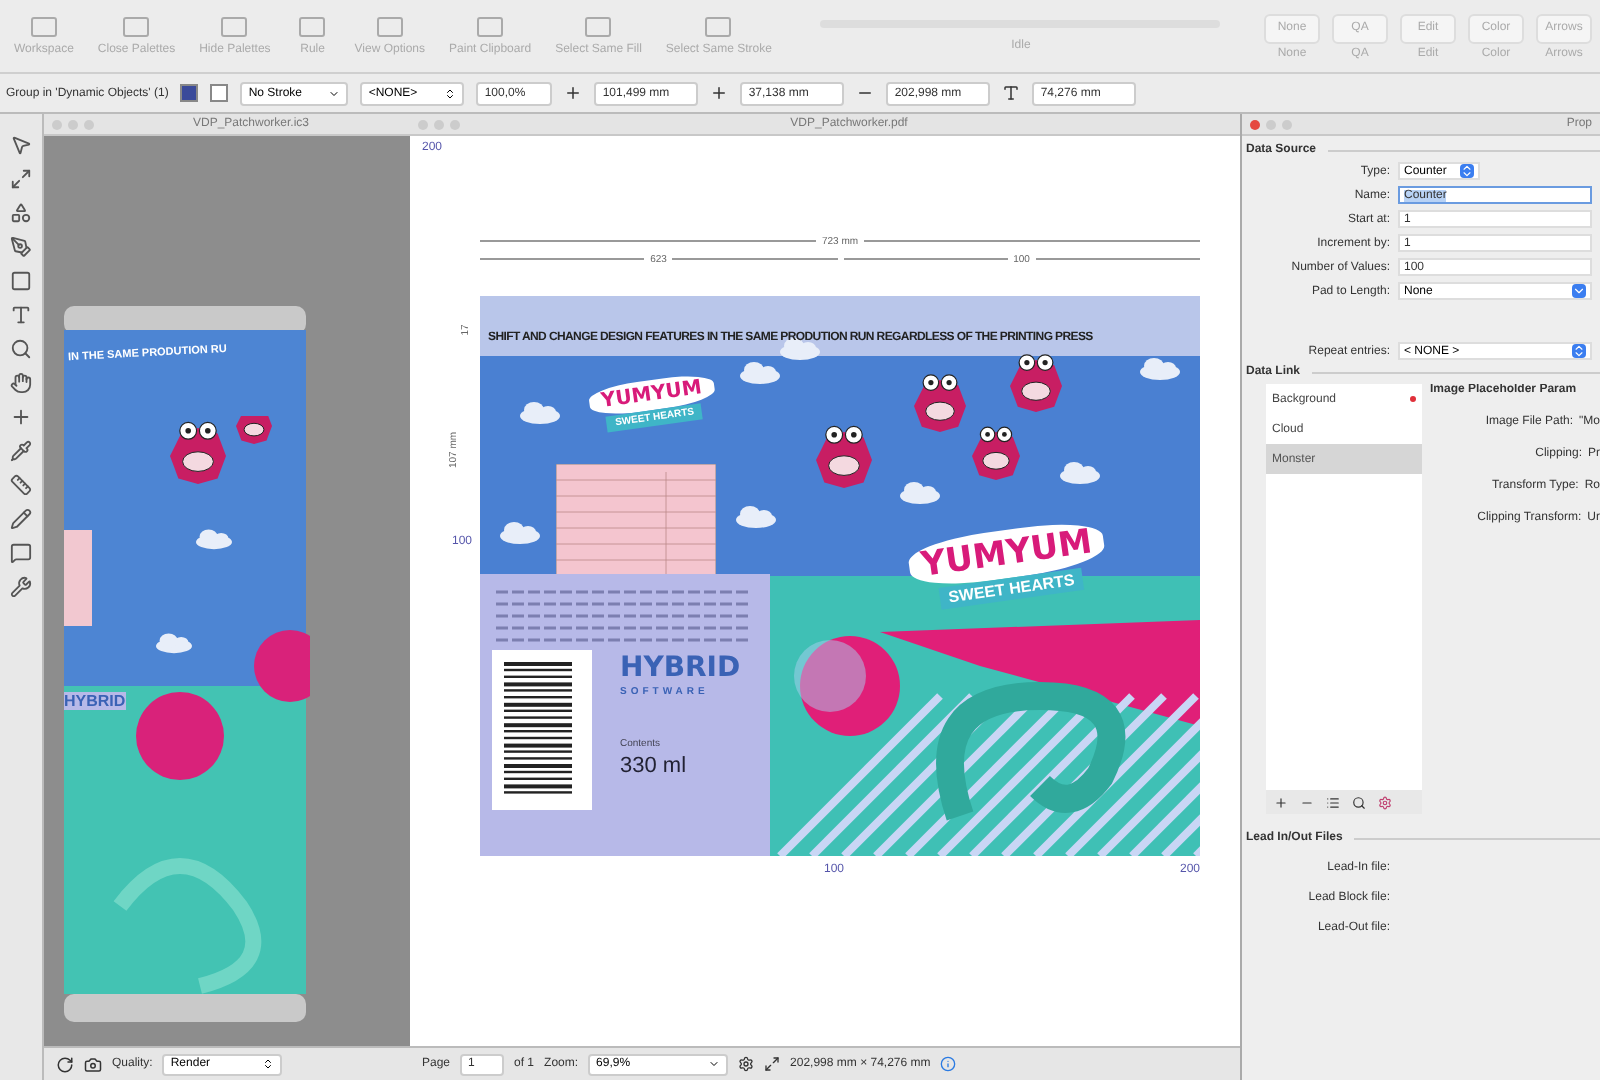 The image size is (1600, 1080). Describe the element at coordinates (21, 247) in the screenshot. I see `pen-icon` at that location.